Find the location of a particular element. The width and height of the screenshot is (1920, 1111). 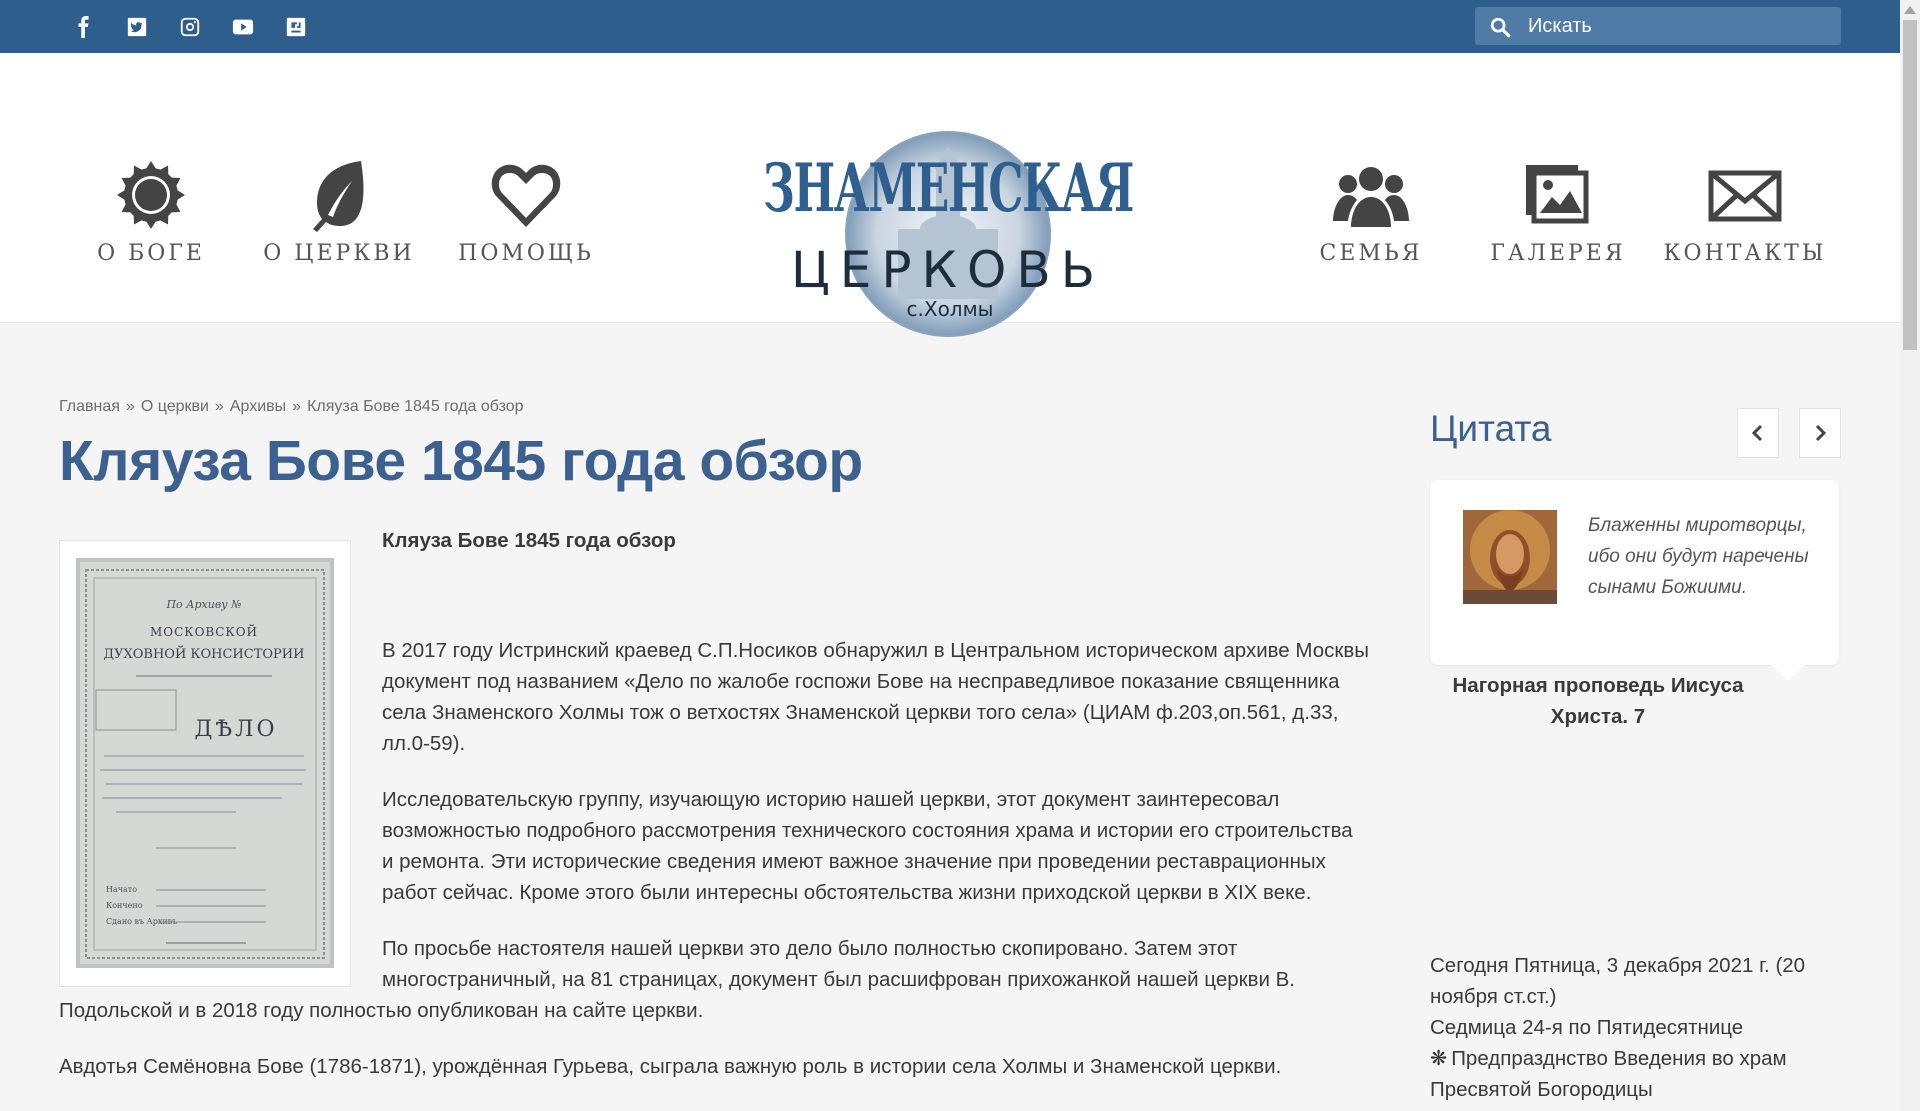

quote-source: Нагорная проповедь Иисуса Христа. 7 is located at coordinates (1598, 701).